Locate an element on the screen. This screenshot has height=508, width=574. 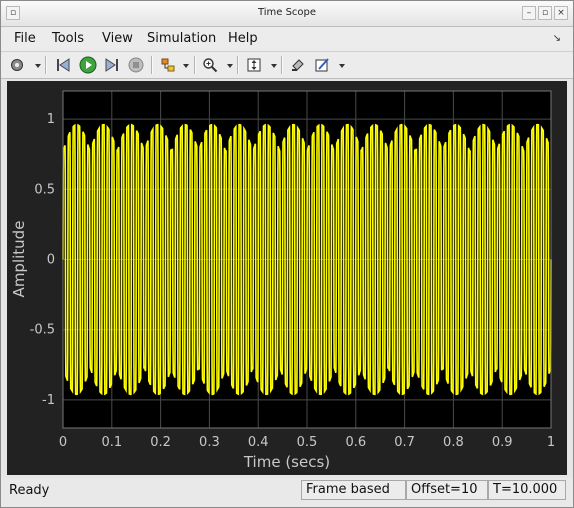
gear-icon is located at coordinates (17, 65).